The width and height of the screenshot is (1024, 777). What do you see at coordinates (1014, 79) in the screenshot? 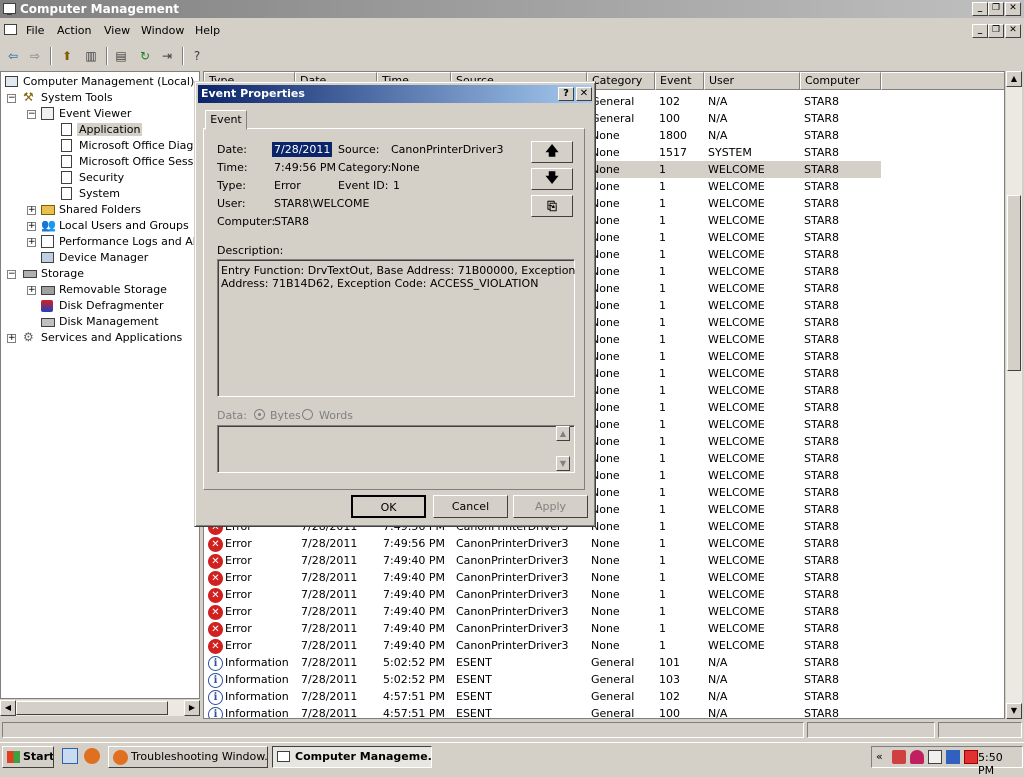
I see `scroll-up-icon: ▲` at bounding box center [1014, 79].